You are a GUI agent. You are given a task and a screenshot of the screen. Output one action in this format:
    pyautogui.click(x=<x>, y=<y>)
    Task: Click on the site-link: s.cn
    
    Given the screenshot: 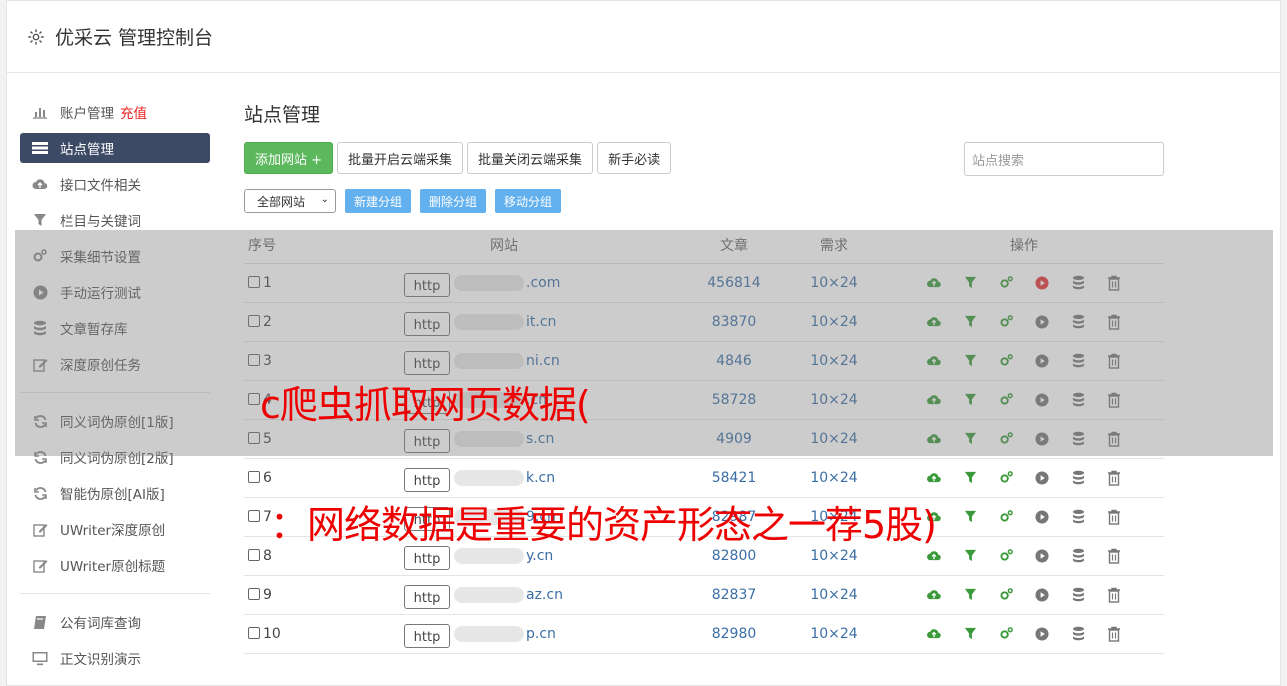 What is the action you would take?
    pyautogui.click(x=540, y=439)
    